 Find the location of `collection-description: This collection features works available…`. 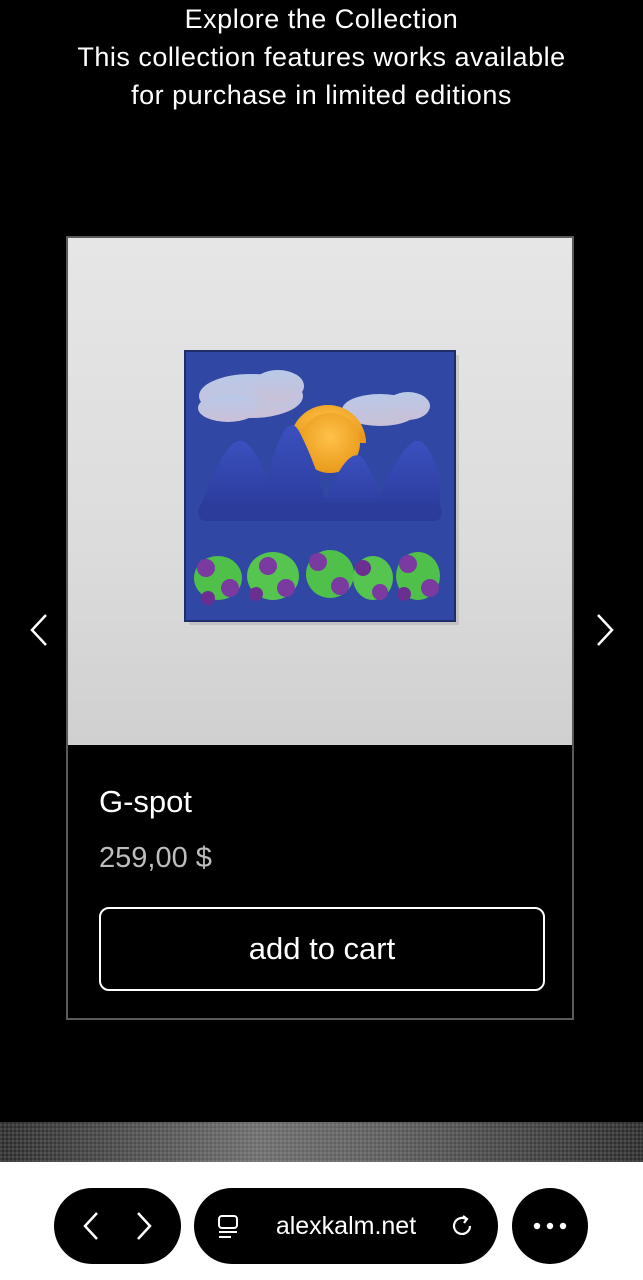

collection-description: This collection features works available… is located at coordinates (321, 76).